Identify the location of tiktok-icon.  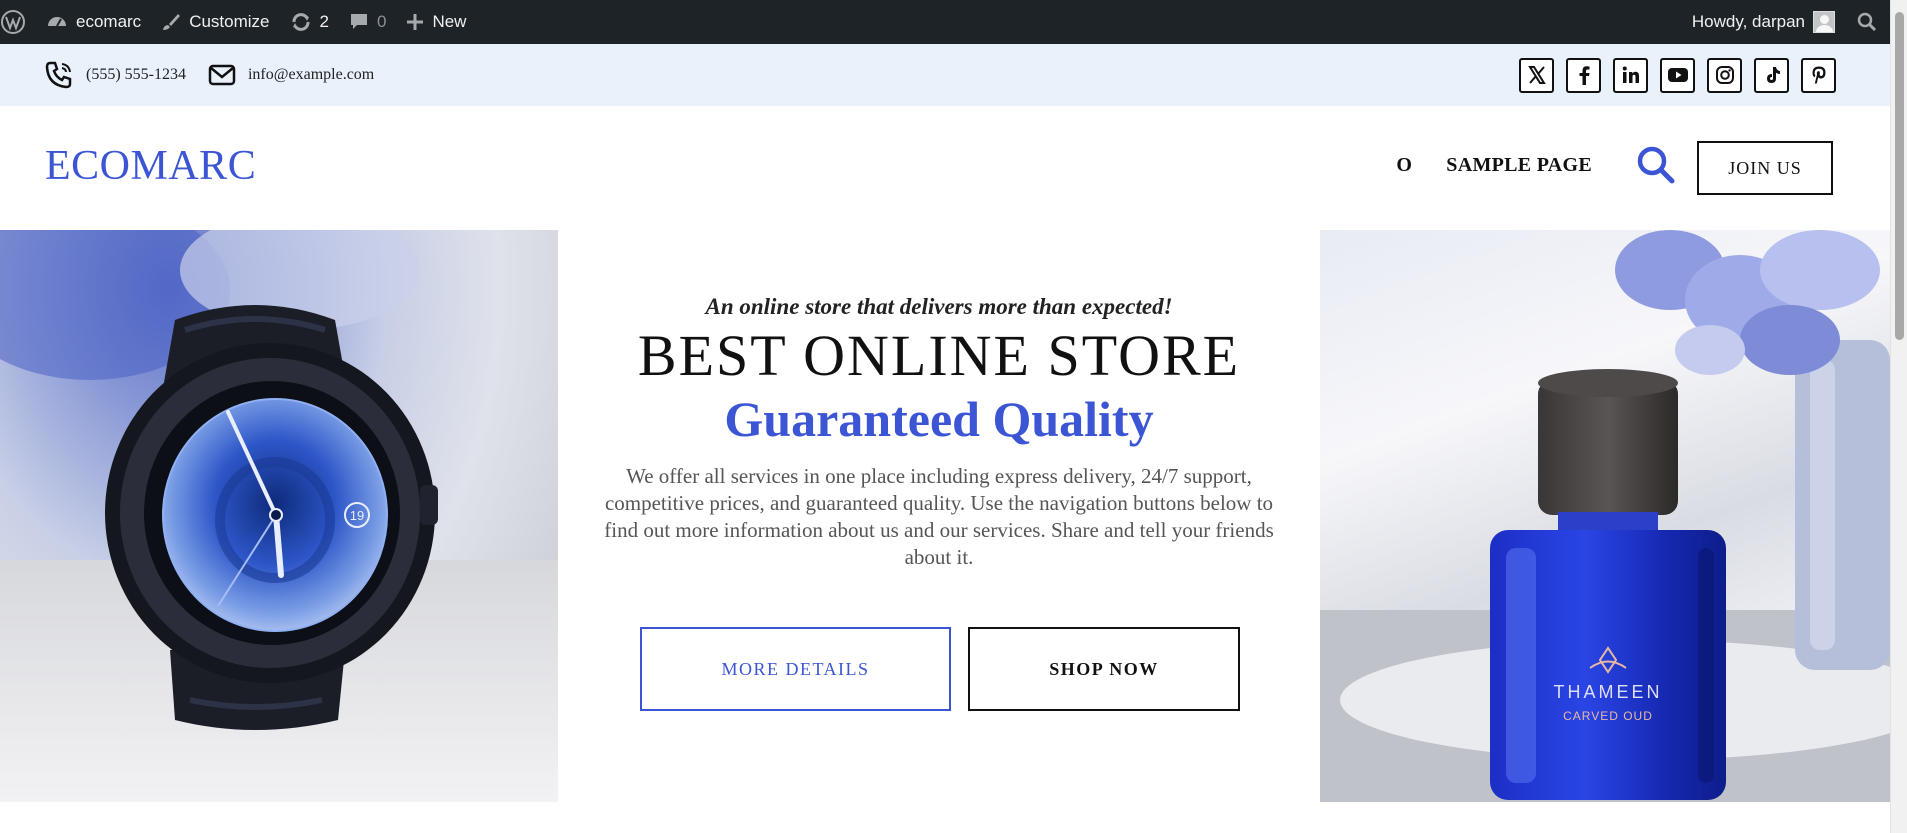
(1771, 75).